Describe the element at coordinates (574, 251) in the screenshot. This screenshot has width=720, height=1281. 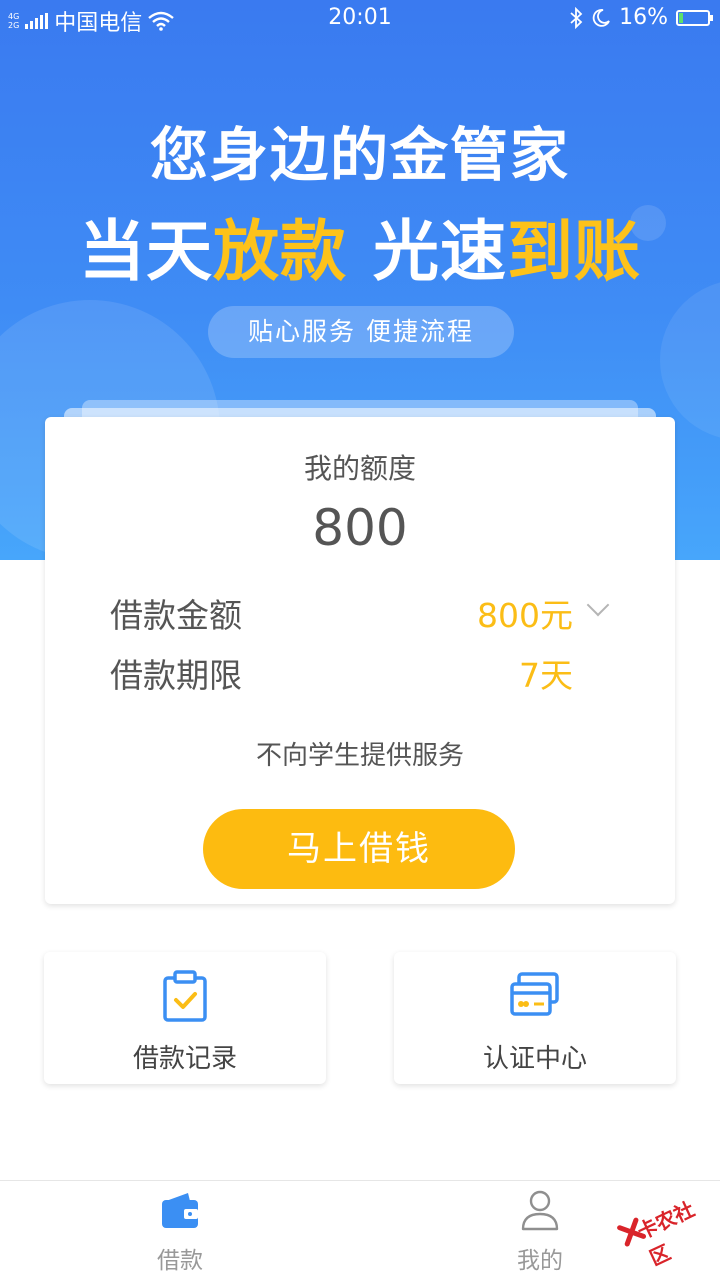
I see `headline-highlight: 到账` at that location.